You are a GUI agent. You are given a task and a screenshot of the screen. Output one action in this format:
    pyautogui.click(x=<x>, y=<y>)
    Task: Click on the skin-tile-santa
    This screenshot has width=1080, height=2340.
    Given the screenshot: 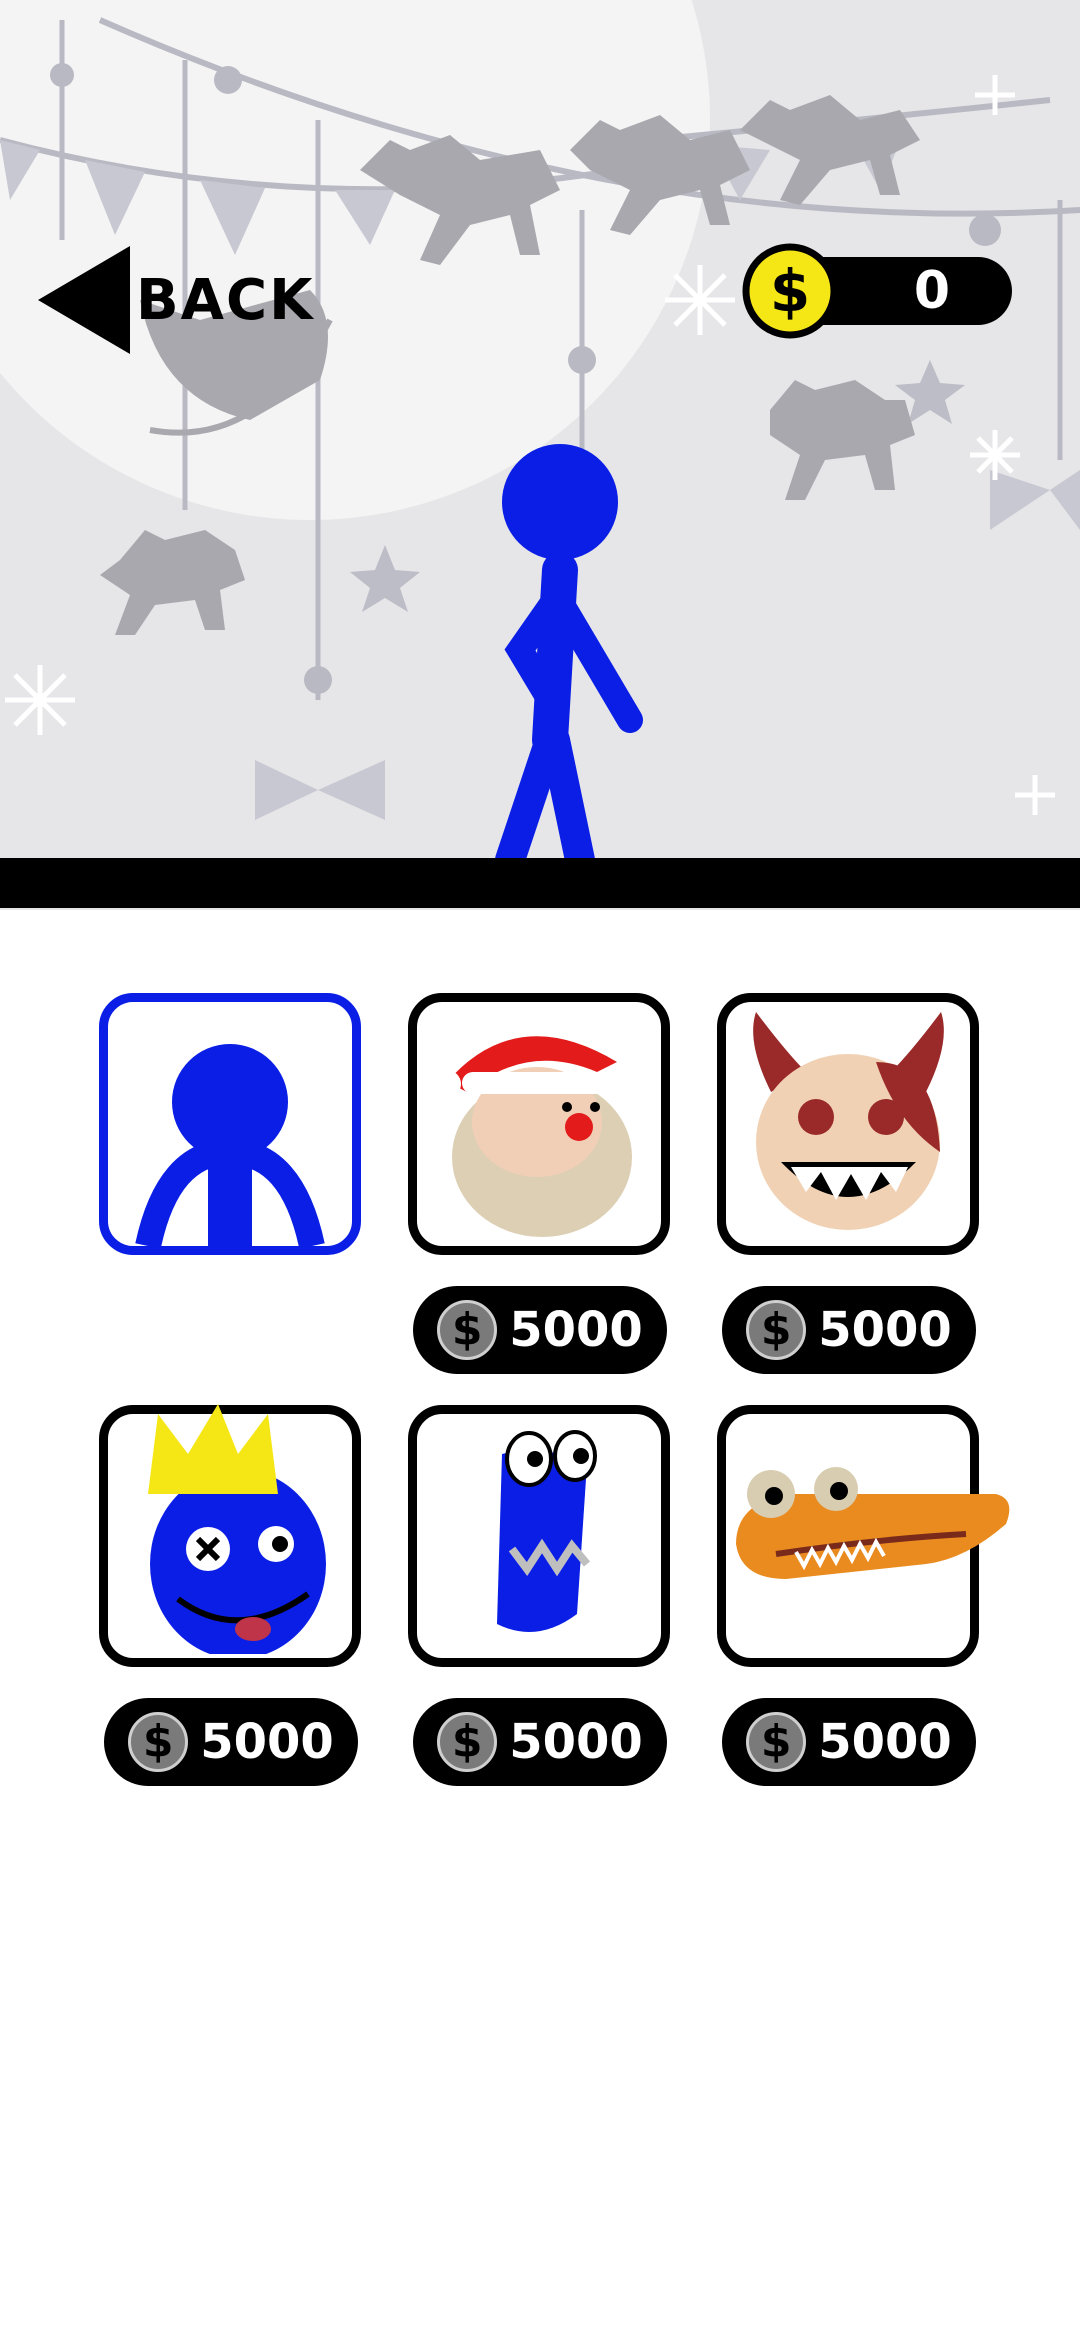 What is the action you would take?
    pyautogui.click(x=539, y=1124)
    